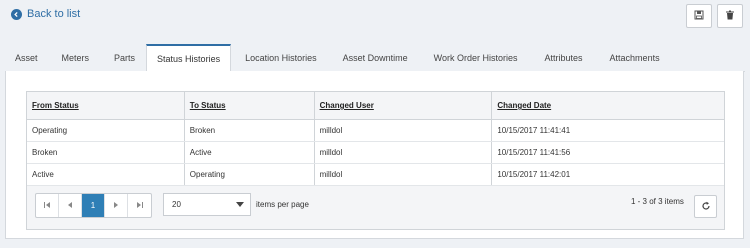 The image size is (750, 248). What do you see at coordinates (476, 58) in the screenshot?
I see `tab-work-order-histories: Work Order Histories` at bounding box center [476, 58].